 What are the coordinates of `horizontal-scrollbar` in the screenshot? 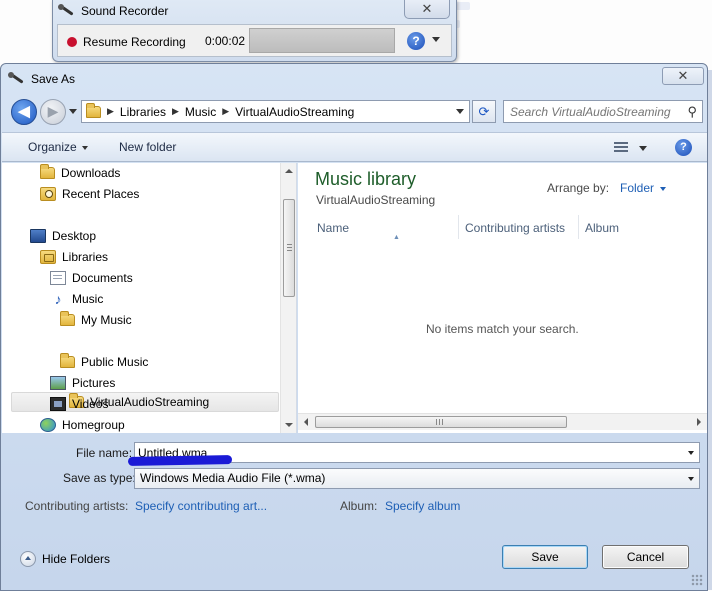 It's located at (502, 421).